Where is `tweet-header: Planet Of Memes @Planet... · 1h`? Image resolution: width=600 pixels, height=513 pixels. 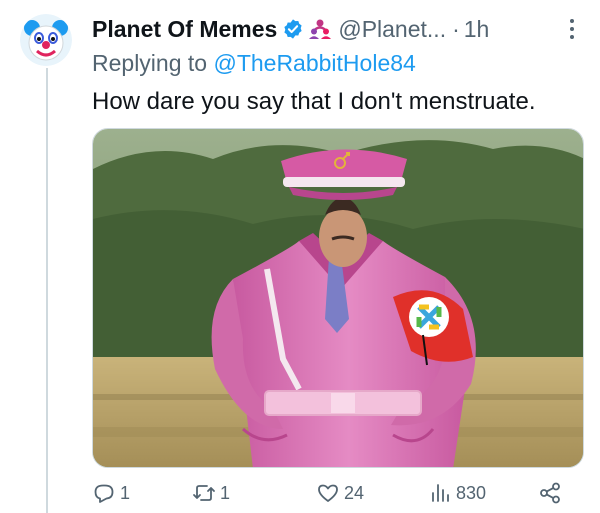 tweet-header: Planet Of Memes @Planet... · 1h is located at coordinates (339, 29).